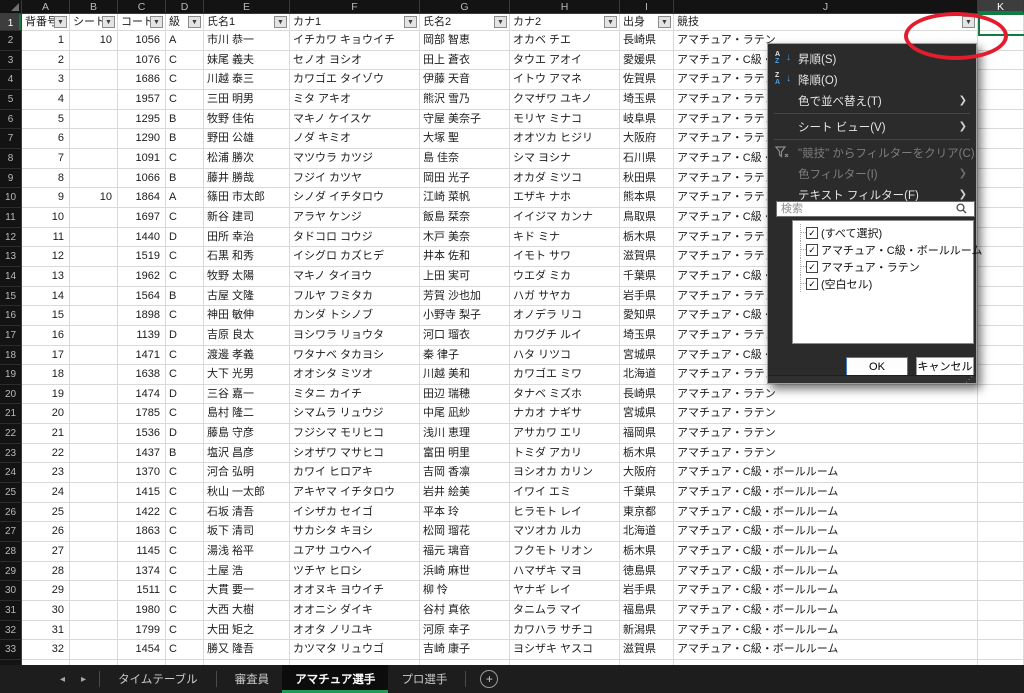  Describe the element at coordinates (465, 414) in the screenshot. I see `cell-G21: 中尾 凪紗` at that location.